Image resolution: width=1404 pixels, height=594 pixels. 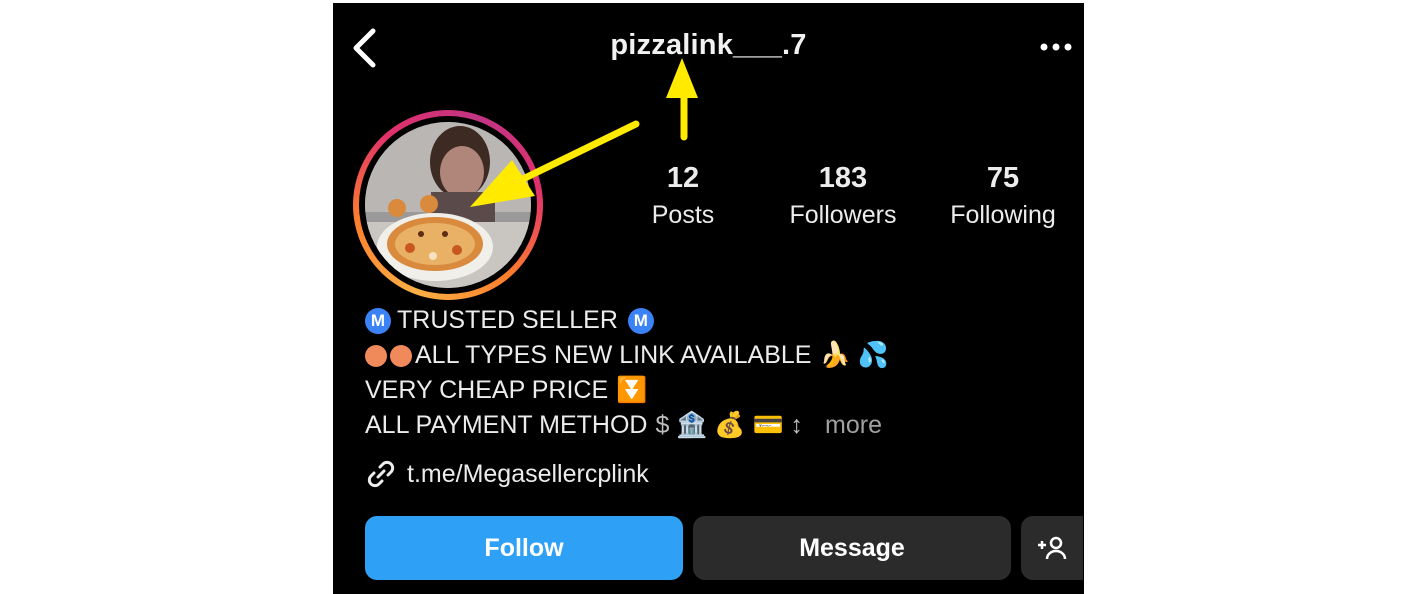 What do you see at coordinates (528, 473) in the screenshot?
I see `profile-link-text: t.me/Megasellercplink` at bounding box center [528, 473].